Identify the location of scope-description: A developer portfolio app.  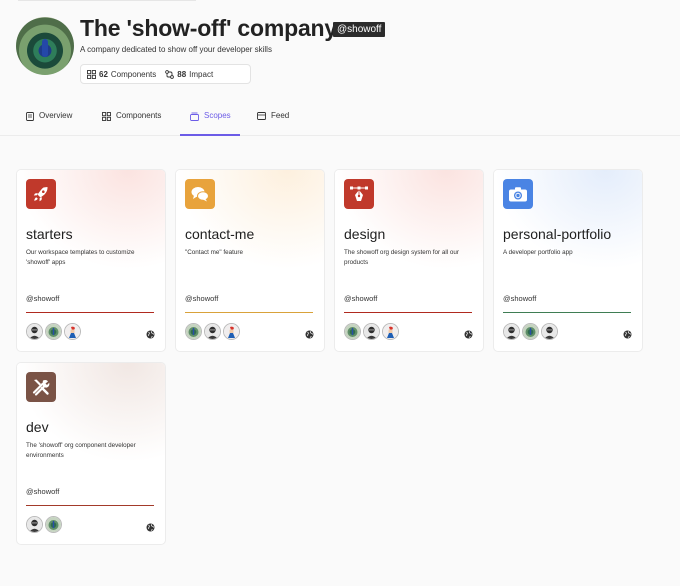
(538, 252).